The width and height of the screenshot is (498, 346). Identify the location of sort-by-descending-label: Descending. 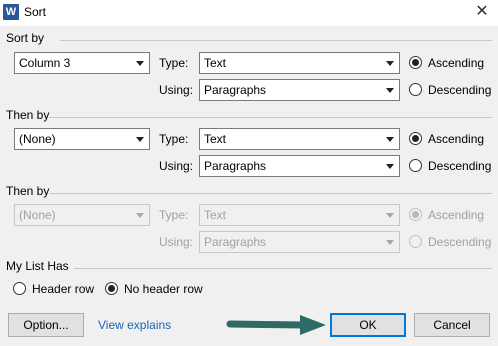
(459, 90).